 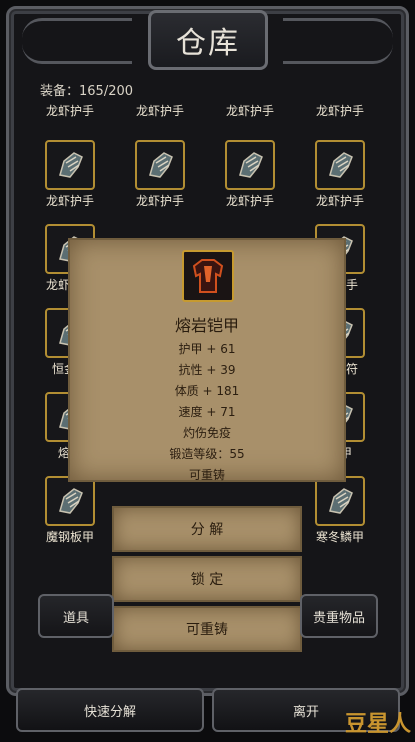 What do you see at coordinates (207, 349) in the screenshot?
I see `tooltip-stat: 护甲 + 61` at bounding box center [207, 349].